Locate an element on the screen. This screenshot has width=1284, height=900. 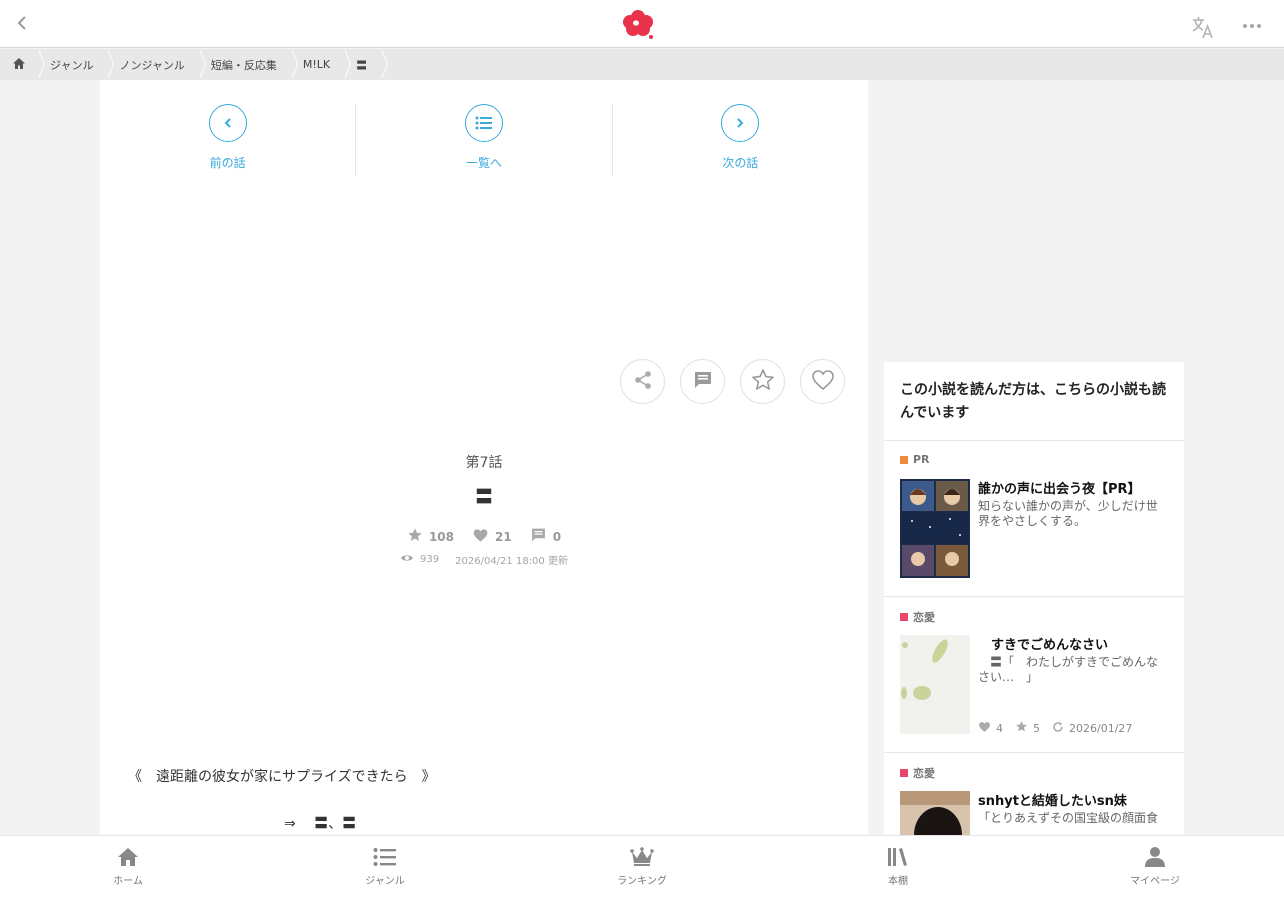
tab-label: 本棚 is located at coordinates (898, 881).